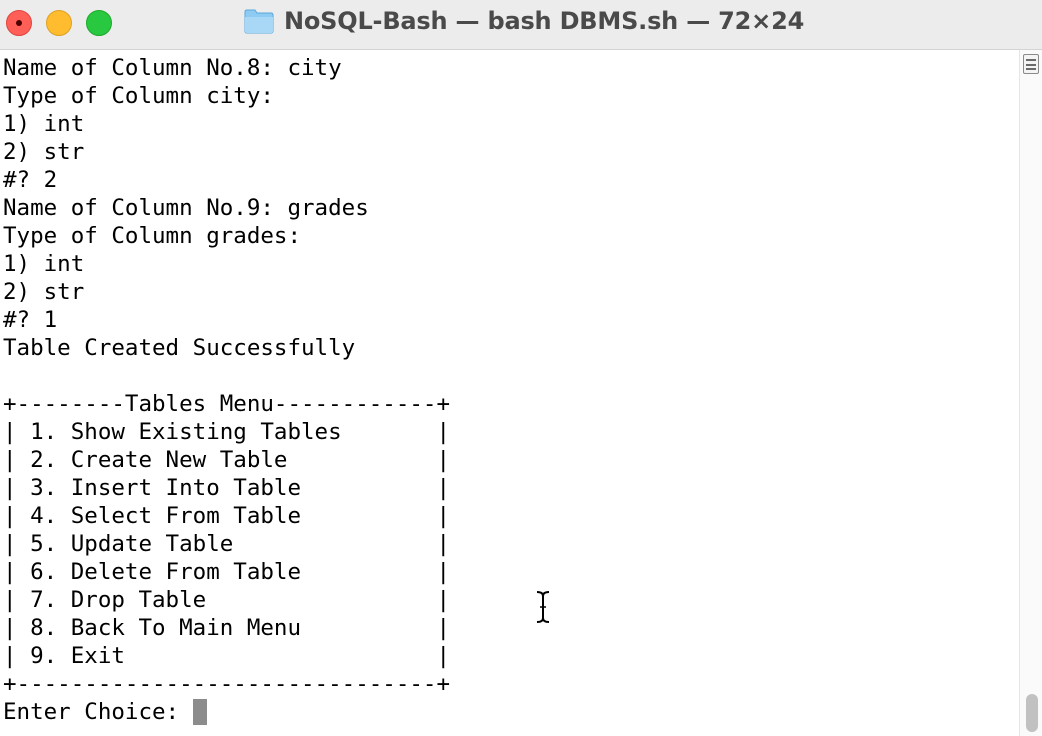 The width and height of the screenshot is (1042, 736). What do you see at coordinates (227, 628) in the screenshot?
I see `menu-item: | 8. Back To Main Menu |` at bounding box center [227, 628].